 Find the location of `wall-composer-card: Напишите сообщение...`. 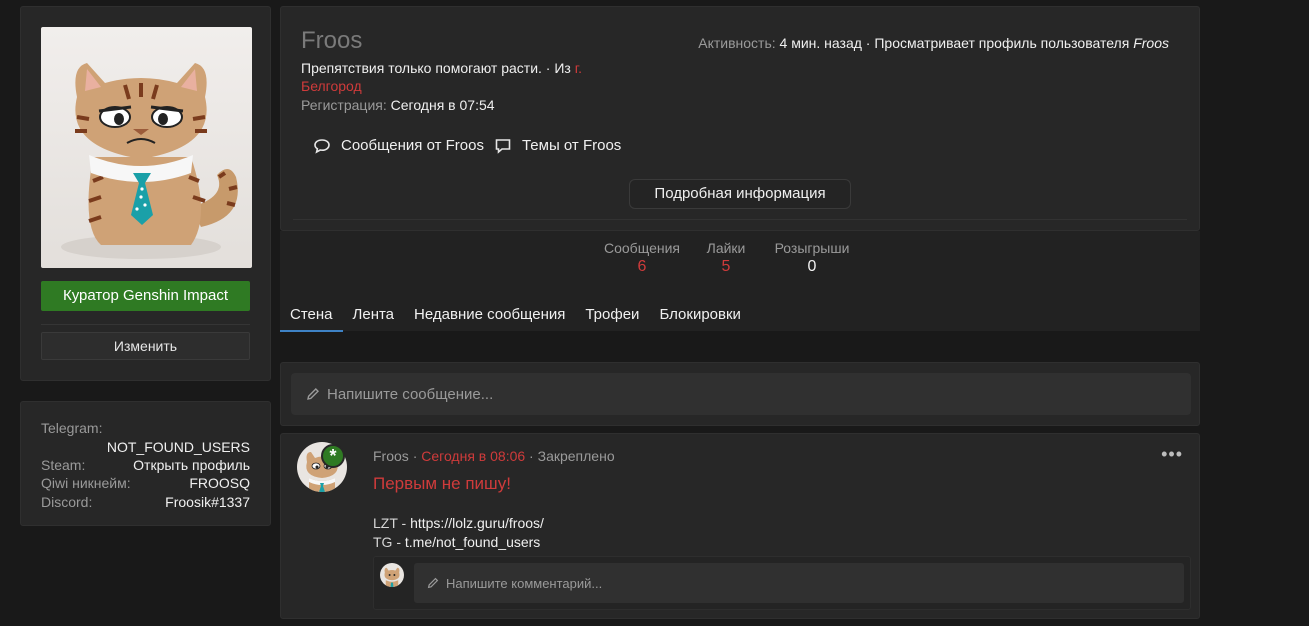

wall-composer-card: Напишите сообщение... is located at coordinates (740, 394).